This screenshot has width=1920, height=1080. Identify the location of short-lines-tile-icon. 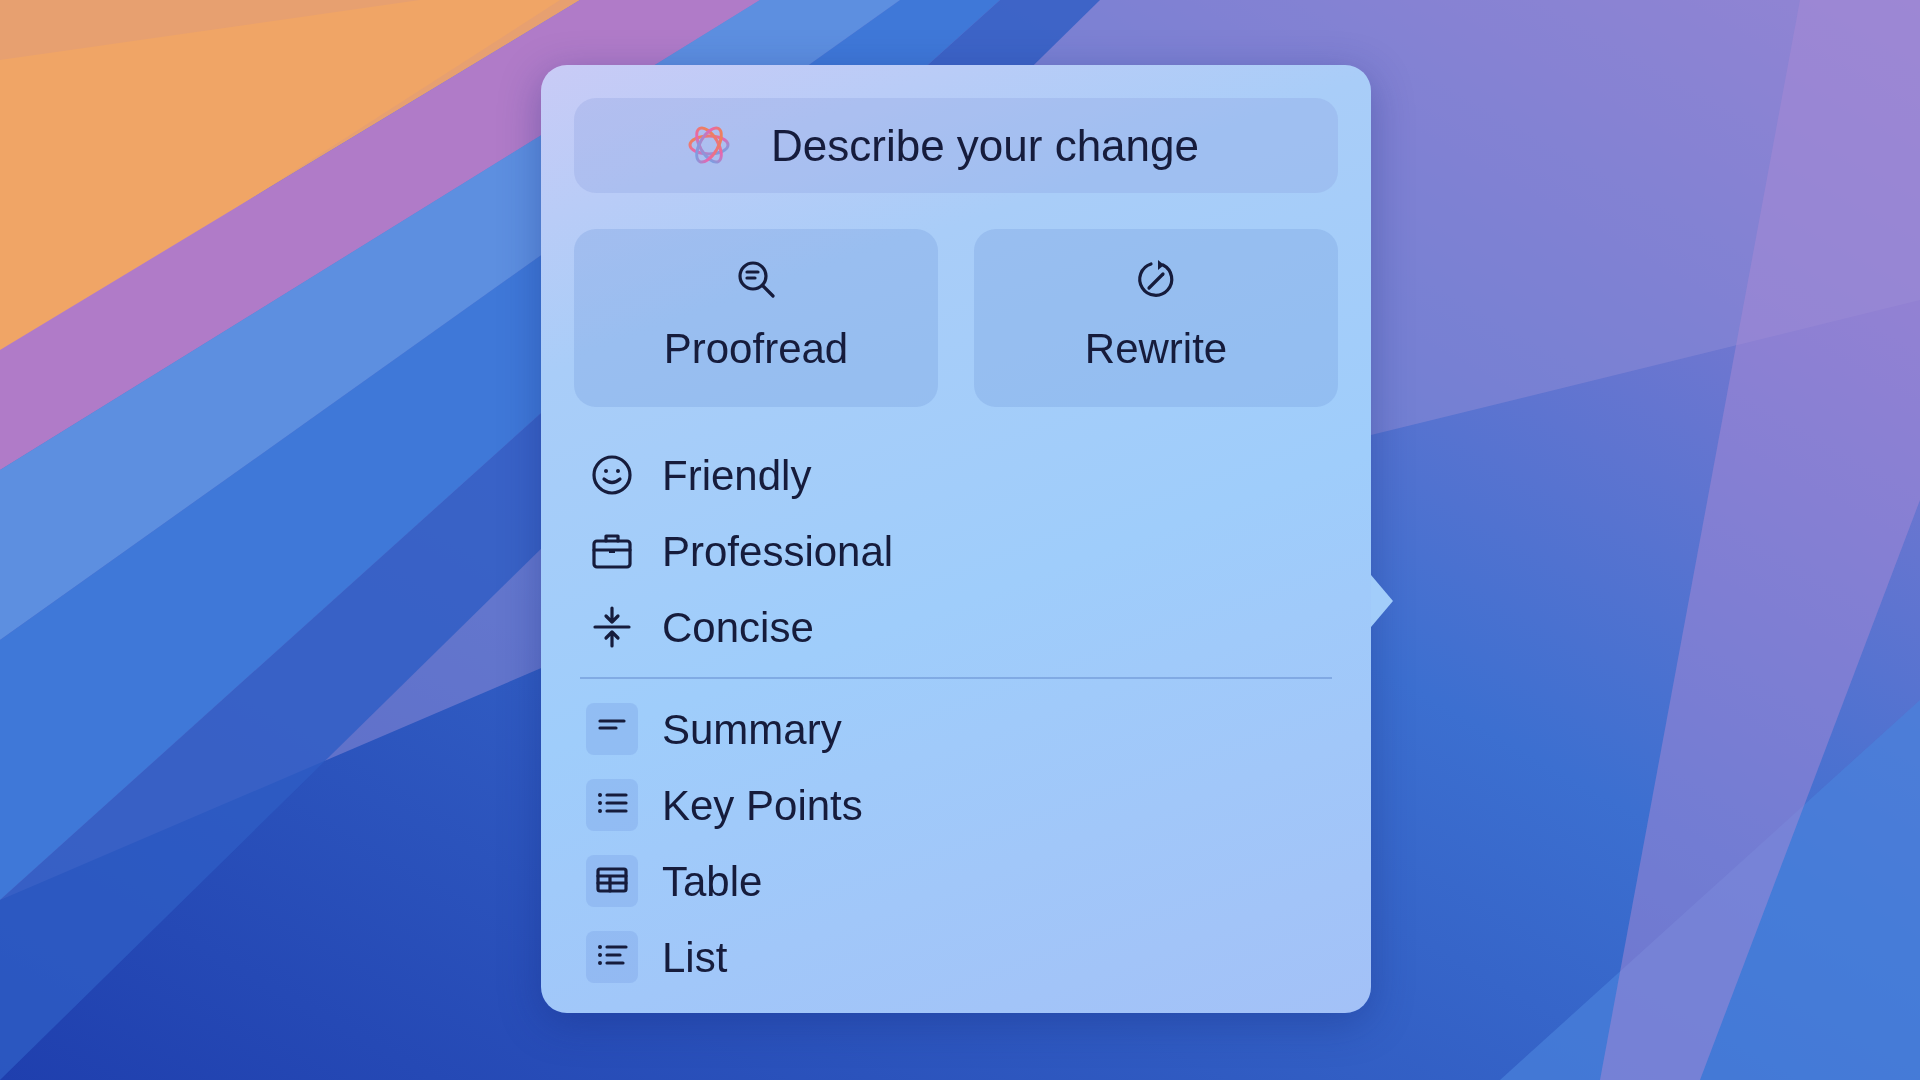
(612, 729).